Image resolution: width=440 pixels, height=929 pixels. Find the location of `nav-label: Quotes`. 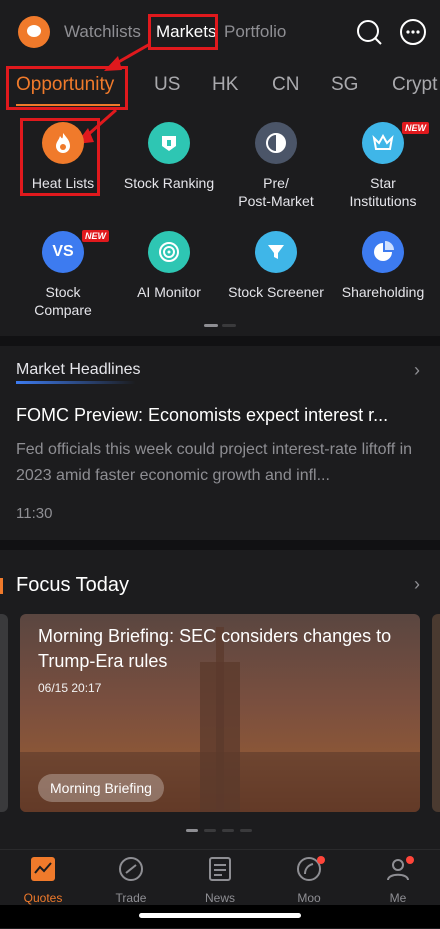

nav-label: Quotes is located at coordinates (43, 898).